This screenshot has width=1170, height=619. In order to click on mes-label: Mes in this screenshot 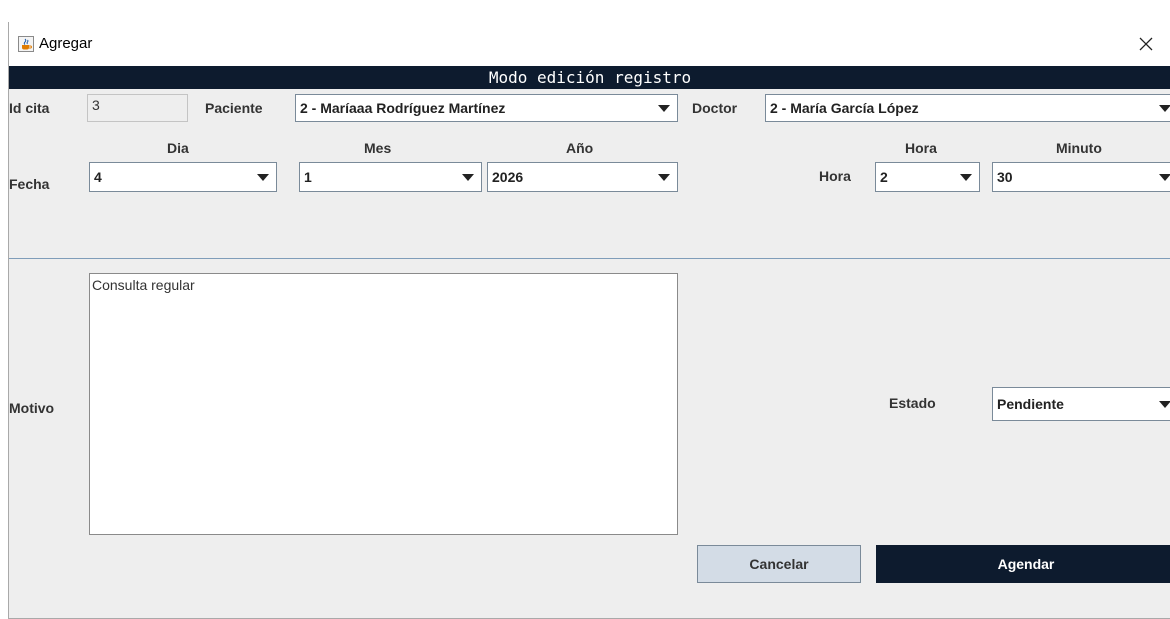, I will do `click(378, 148)`.